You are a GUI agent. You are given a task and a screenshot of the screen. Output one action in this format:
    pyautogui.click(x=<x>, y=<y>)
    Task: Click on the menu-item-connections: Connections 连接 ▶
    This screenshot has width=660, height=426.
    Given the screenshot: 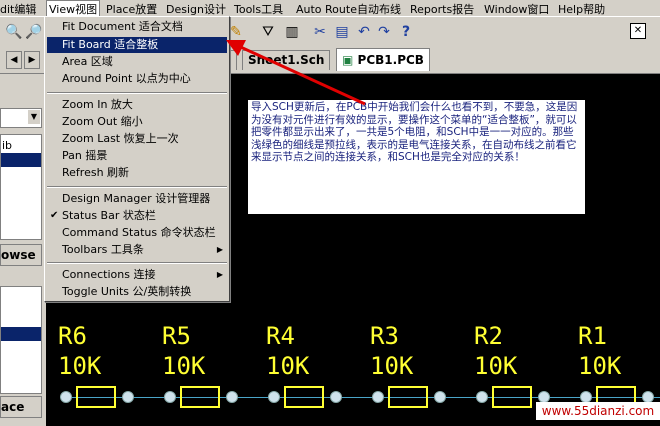 What is the action you would take?
    pyautogui.click(x=137, y=275)
    